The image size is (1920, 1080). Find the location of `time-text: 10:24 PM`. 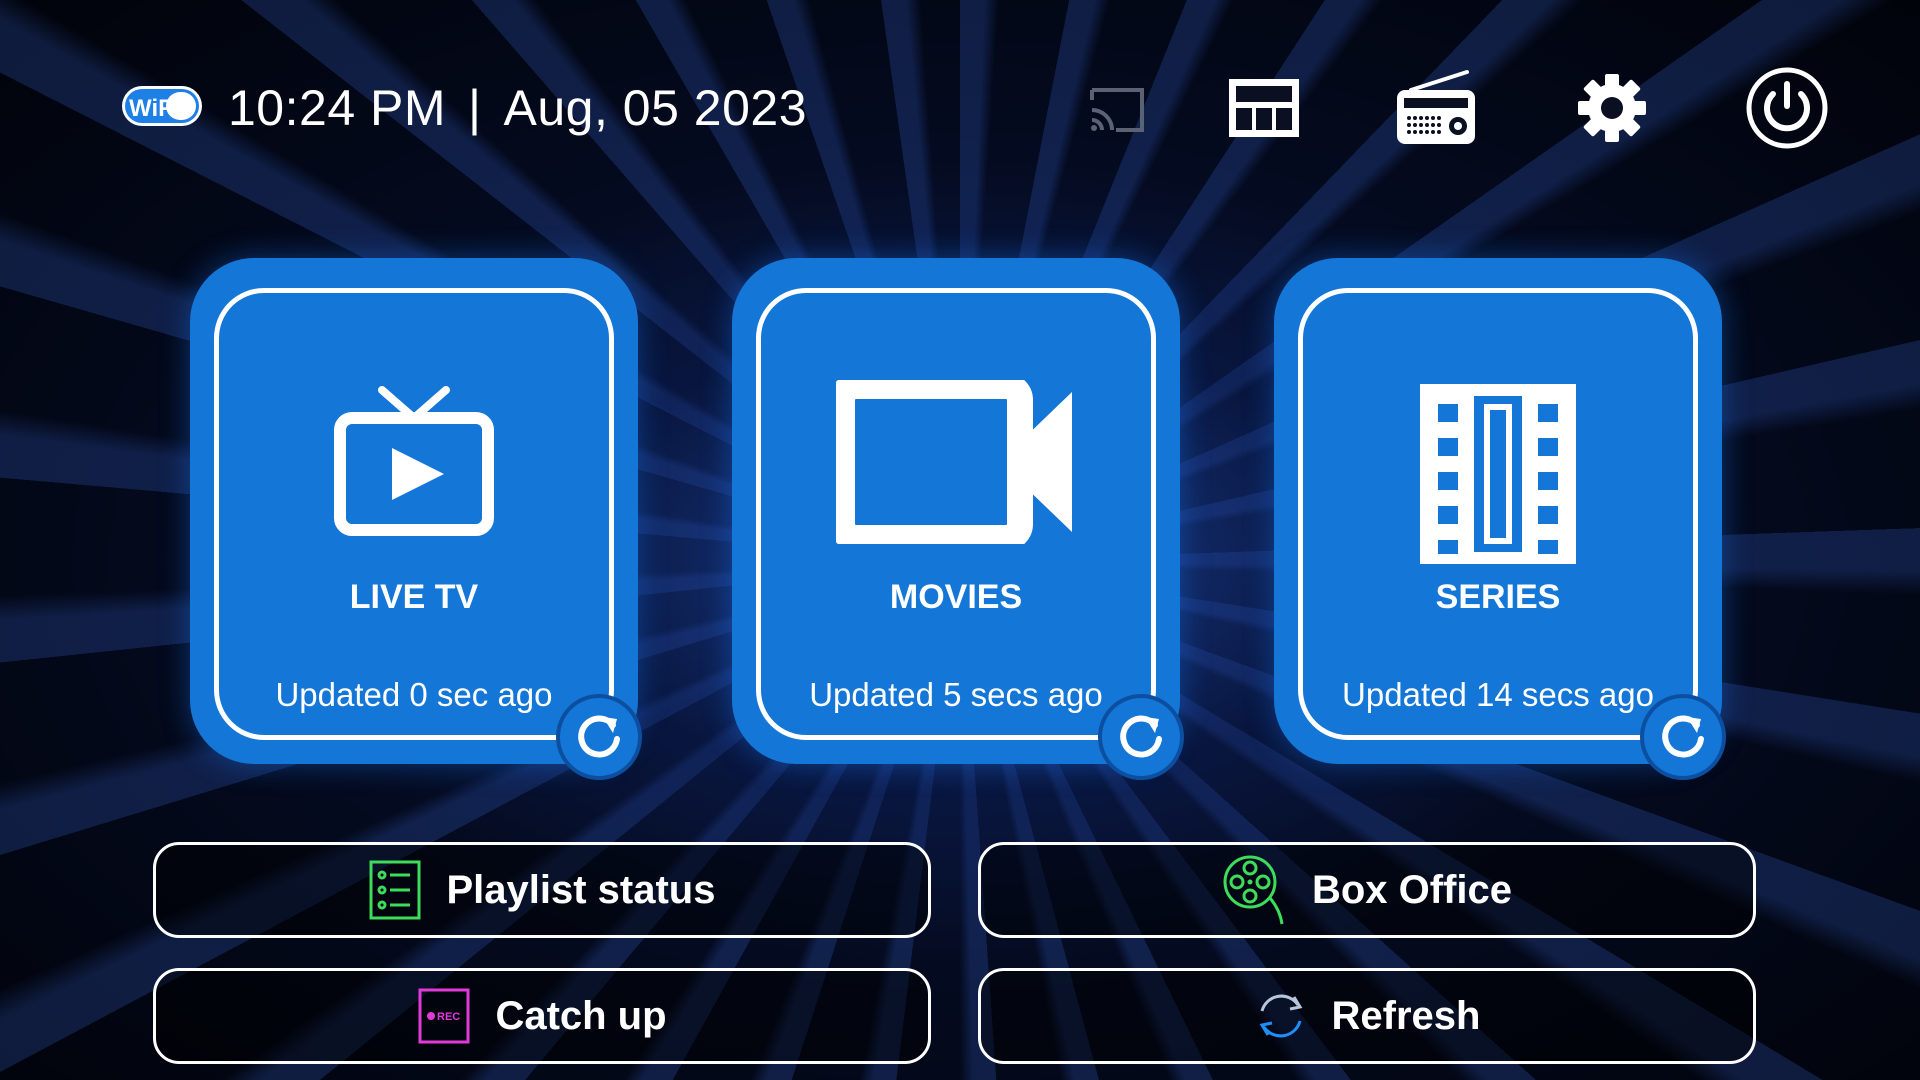

time-text: 10:24 PM is located at coordinates (337, 108).